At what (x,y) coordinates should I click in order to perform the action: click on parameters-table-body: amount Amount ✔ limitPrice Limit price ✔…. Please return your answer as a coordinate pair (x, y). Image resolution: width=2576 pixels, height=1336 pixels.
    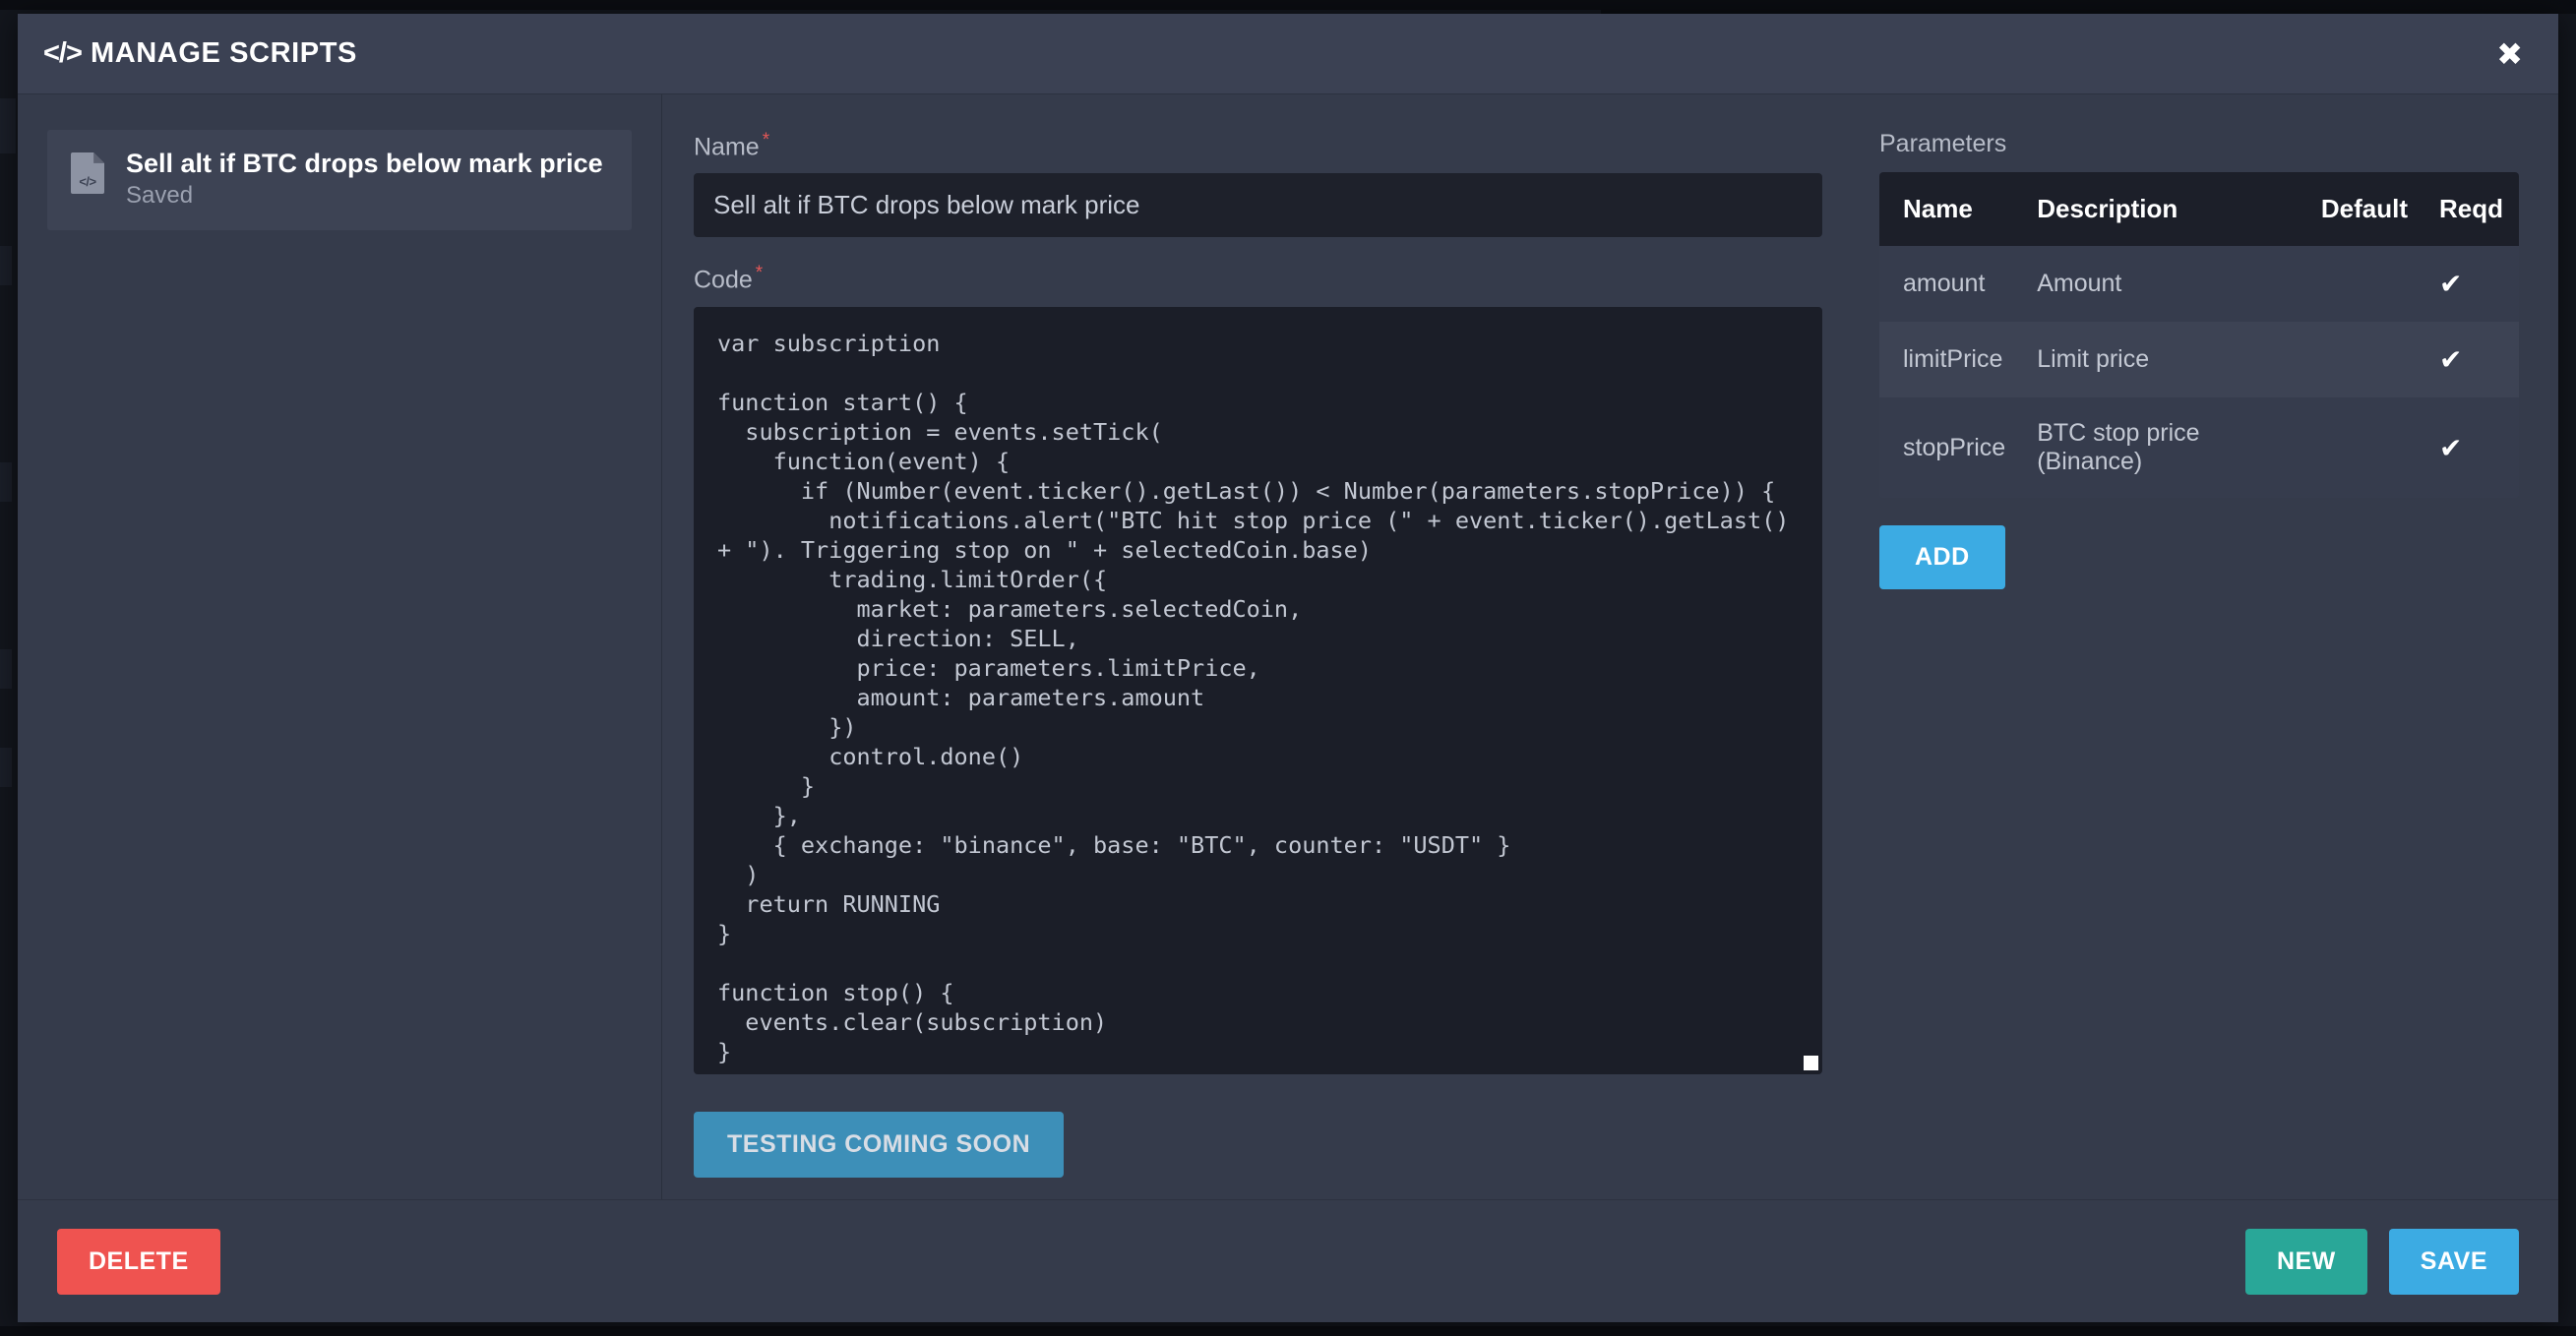
    Looking at the image, I should click on (2199, 372).